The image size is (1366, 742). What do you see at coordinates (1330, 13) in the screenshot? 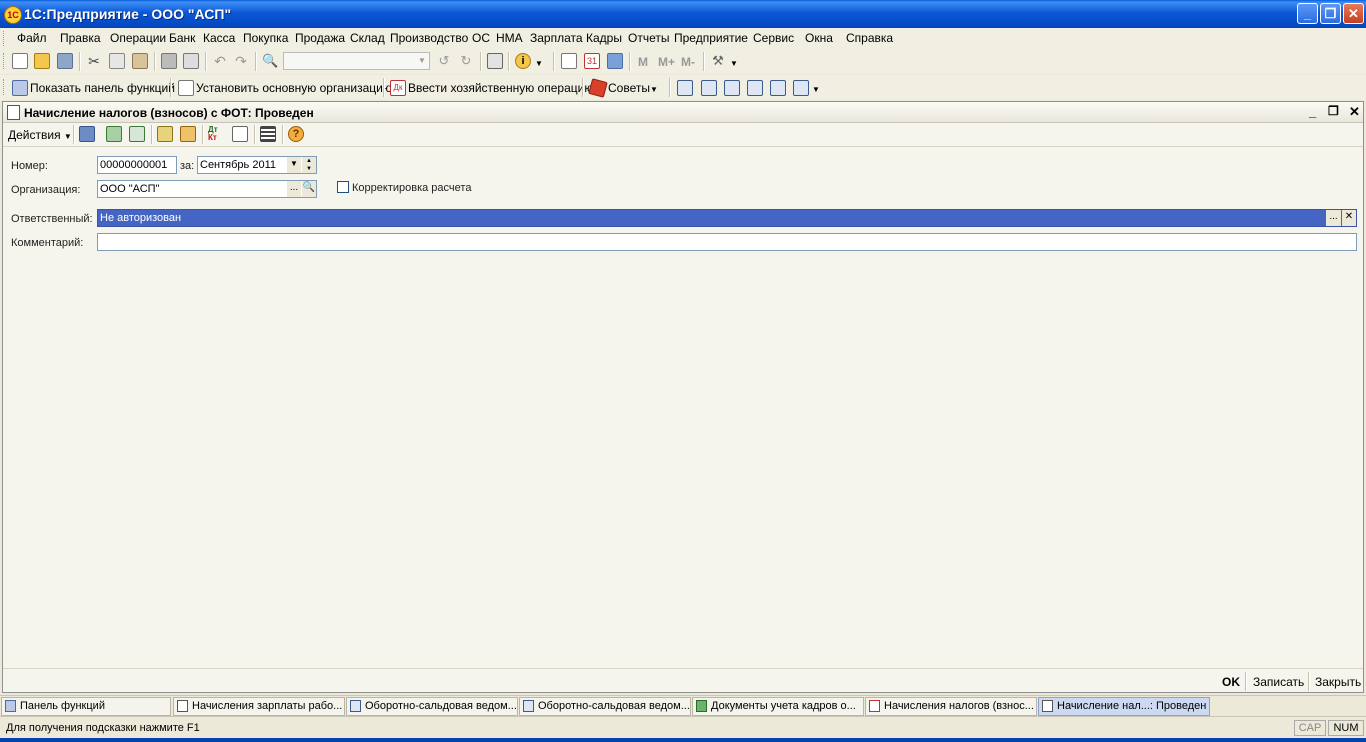
I see `restore-button: ❐` at bounding box center [1330, 13].